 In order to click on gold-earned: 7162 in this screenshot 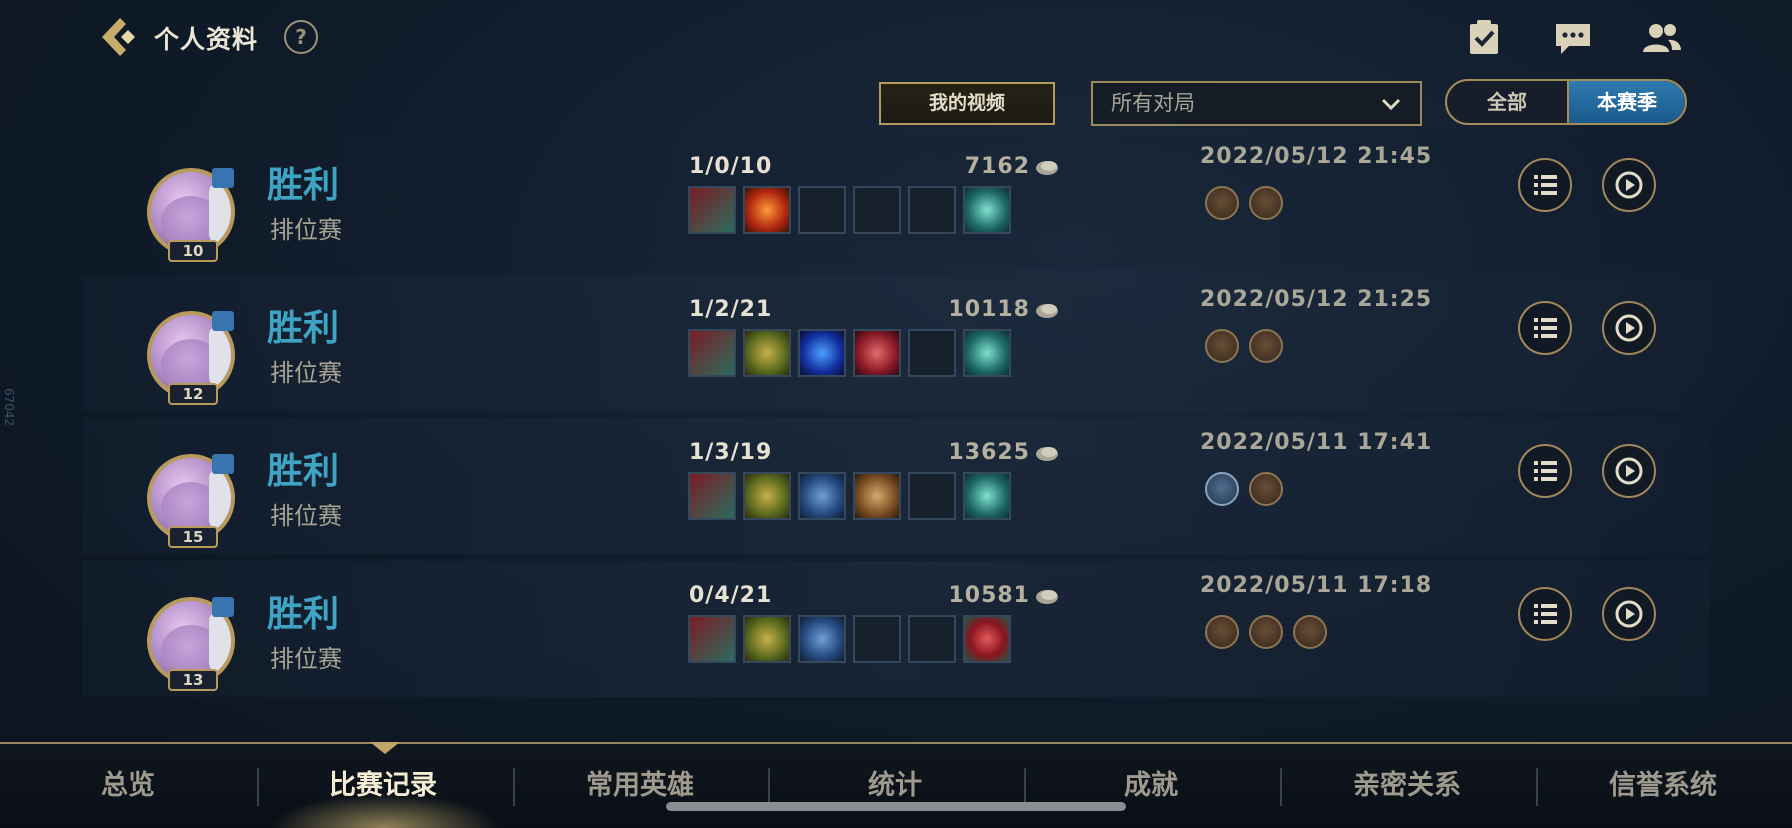, I will do `click(981, 166)`.